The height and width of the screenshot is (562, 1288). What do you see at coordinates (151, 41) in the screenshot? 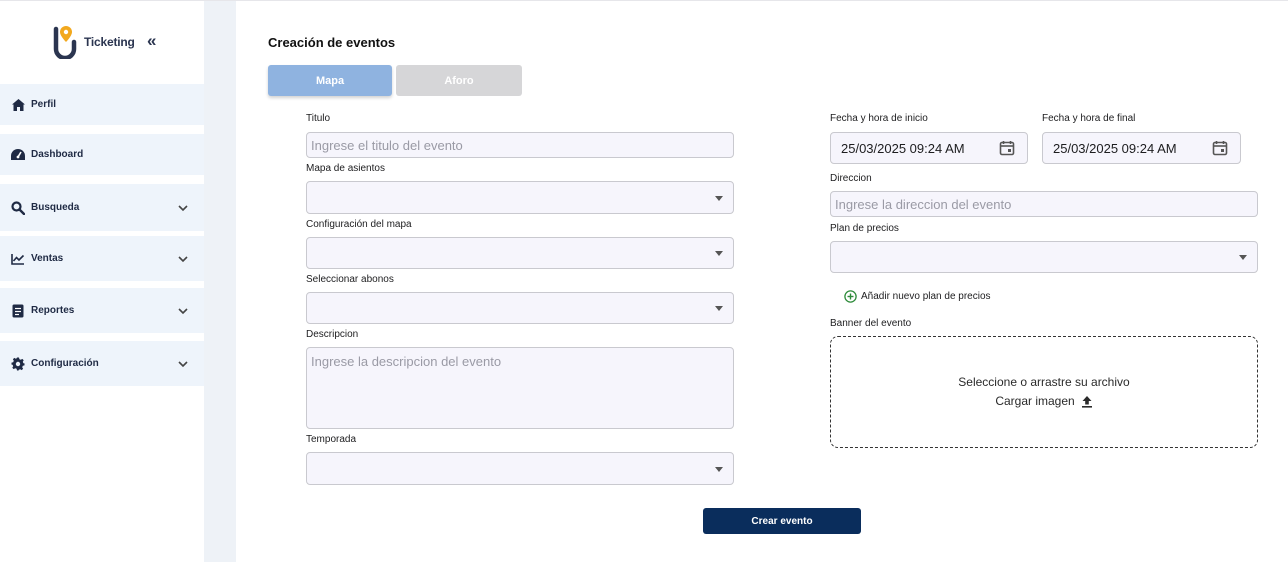
I see `collapse-sidebar-button: «` at bounding box center [151, 41].